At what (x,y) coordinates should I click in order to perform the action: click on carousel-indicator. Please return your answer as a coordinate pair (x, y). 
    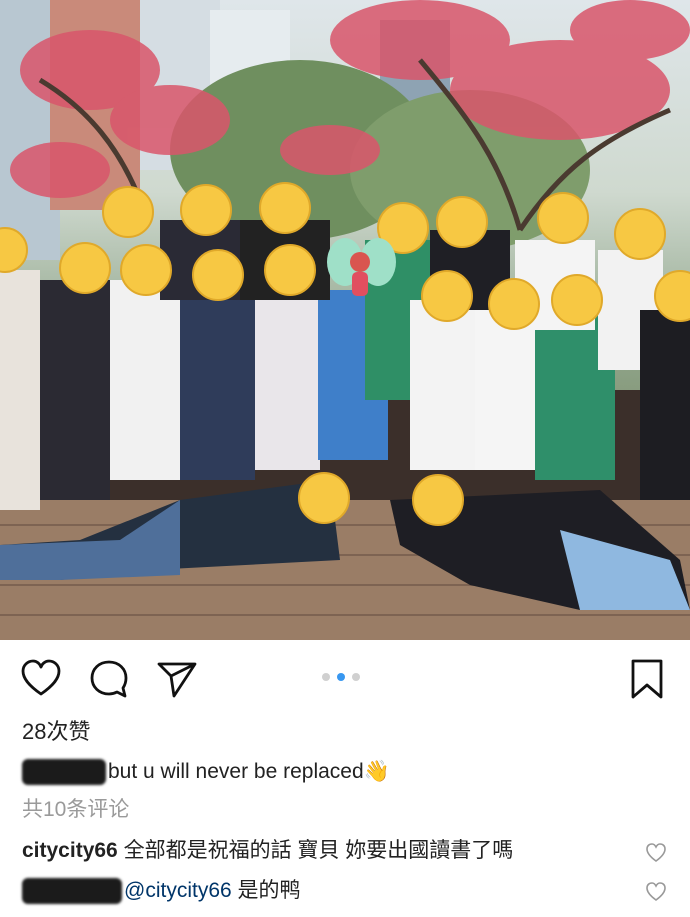
    Looking at the image, I should click on (341, 678).